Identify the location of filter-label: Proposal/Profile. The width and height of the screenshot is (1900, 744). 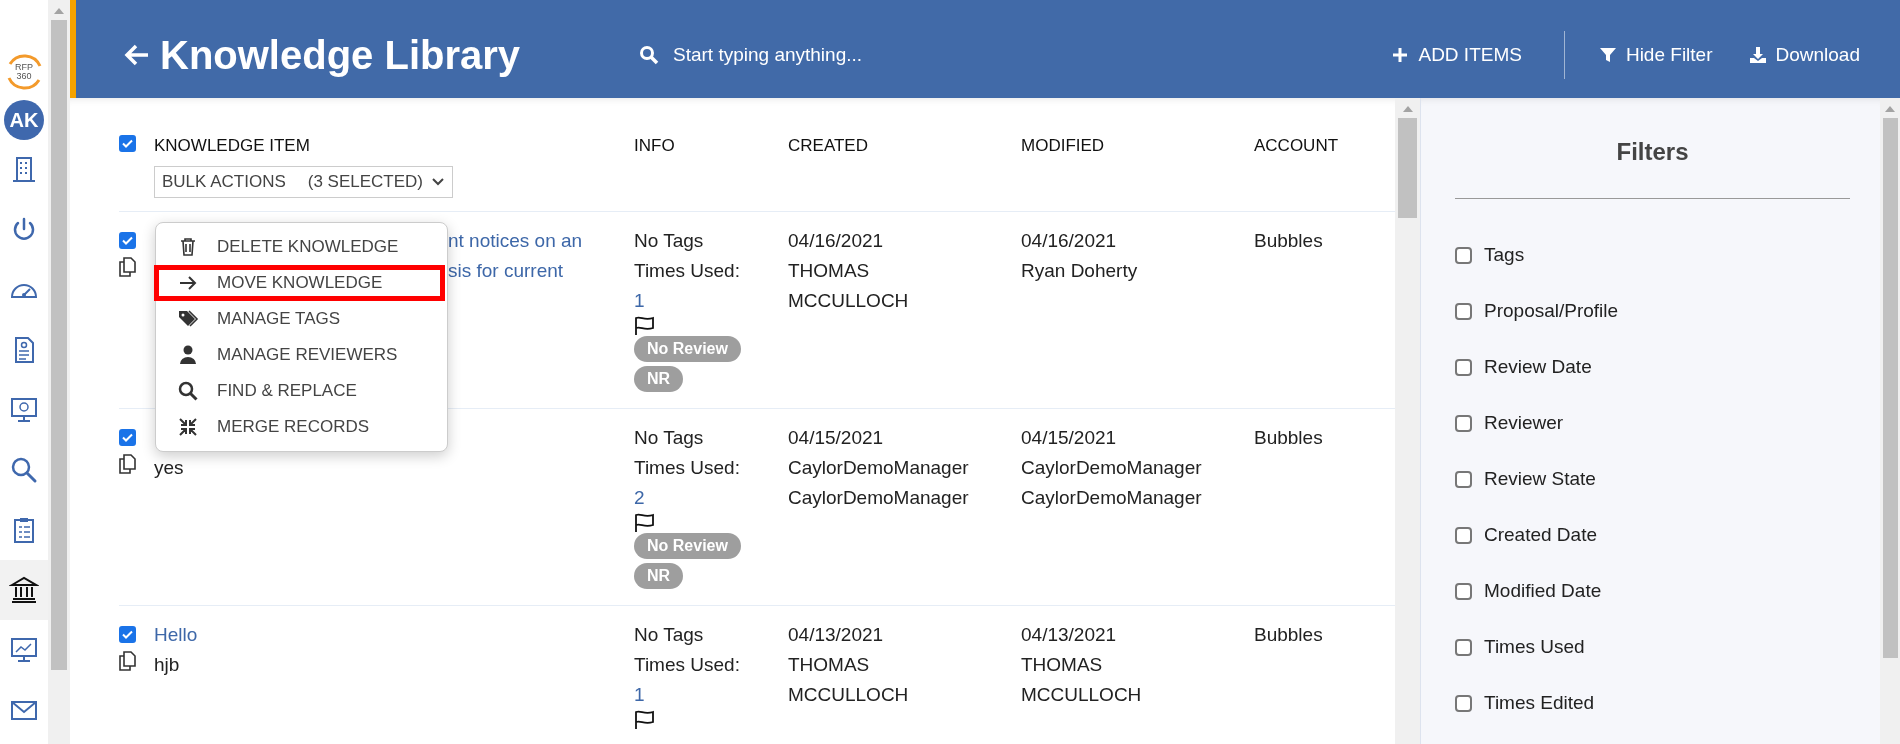
(1551, 311).